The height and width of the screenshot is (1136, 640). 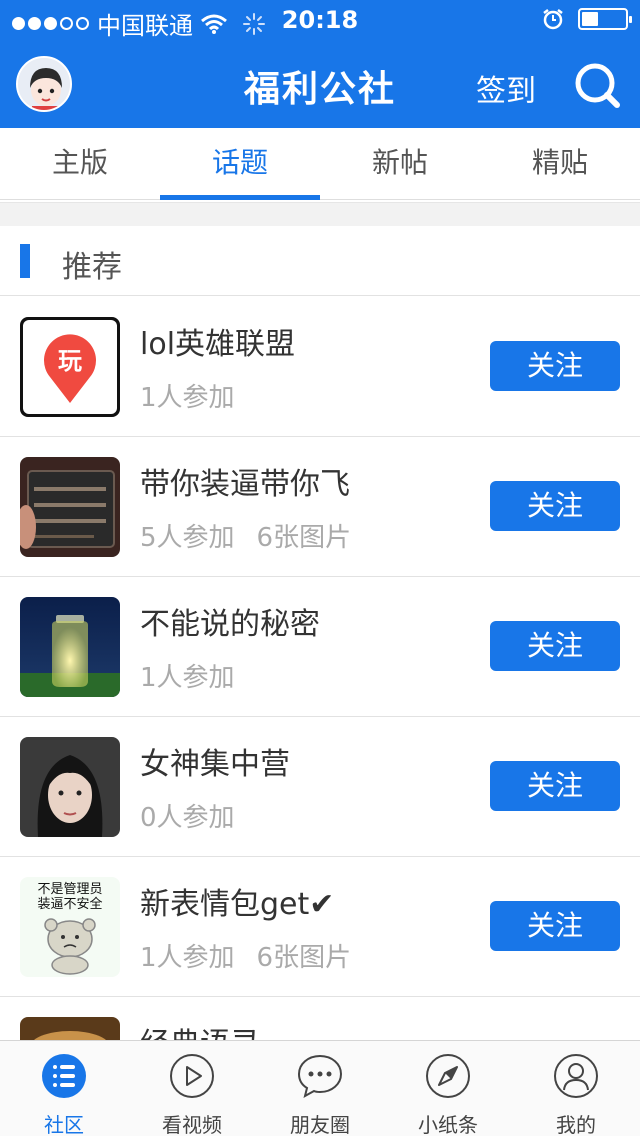 What do you see at coordinates (70, 927) in the screenshot?
I see `topic-thumbnail: 不是管理员 装逼不安全` at bounding box center [70, 927].